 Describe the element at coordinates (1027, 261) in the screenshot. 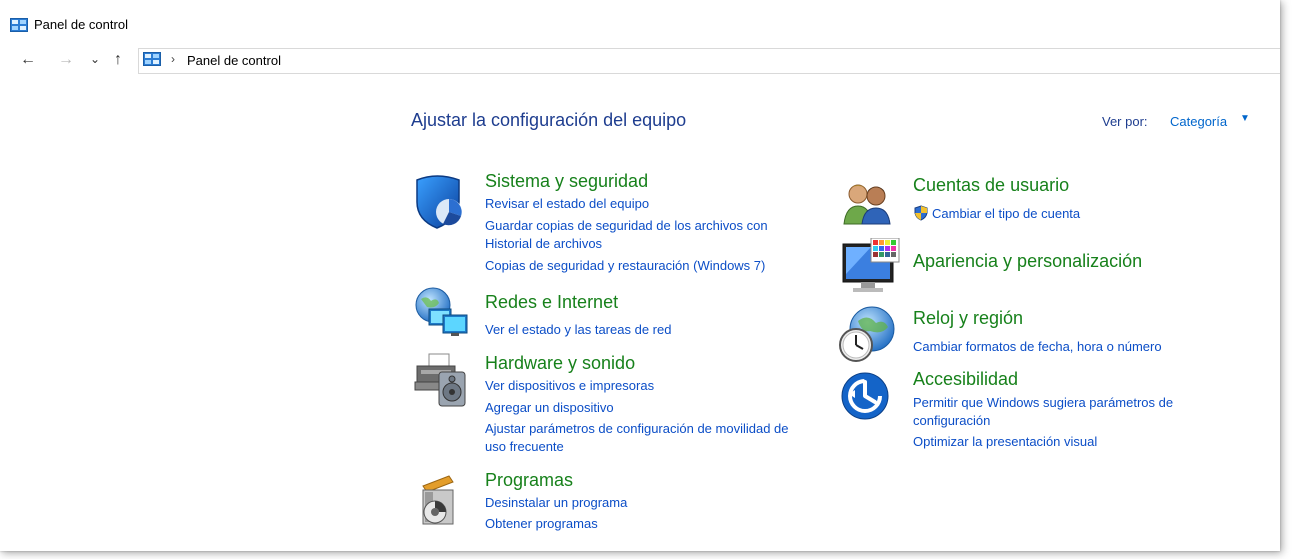

I see `category-appearance: Apariencia y personalización` at that location.